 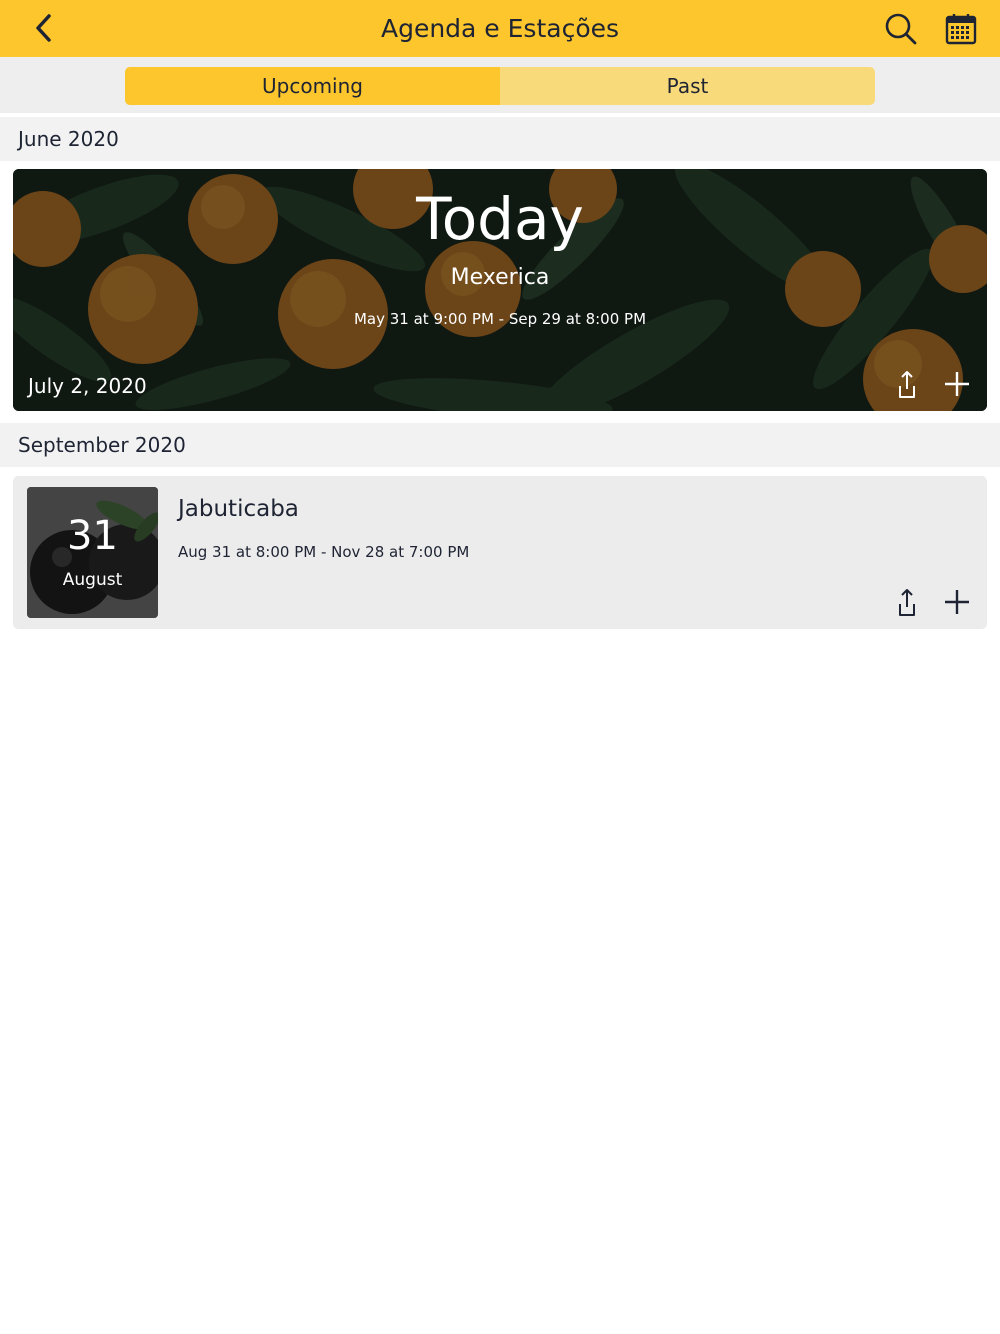 I want to click on section-header-june: June 2020, so click(x=500, y=139).